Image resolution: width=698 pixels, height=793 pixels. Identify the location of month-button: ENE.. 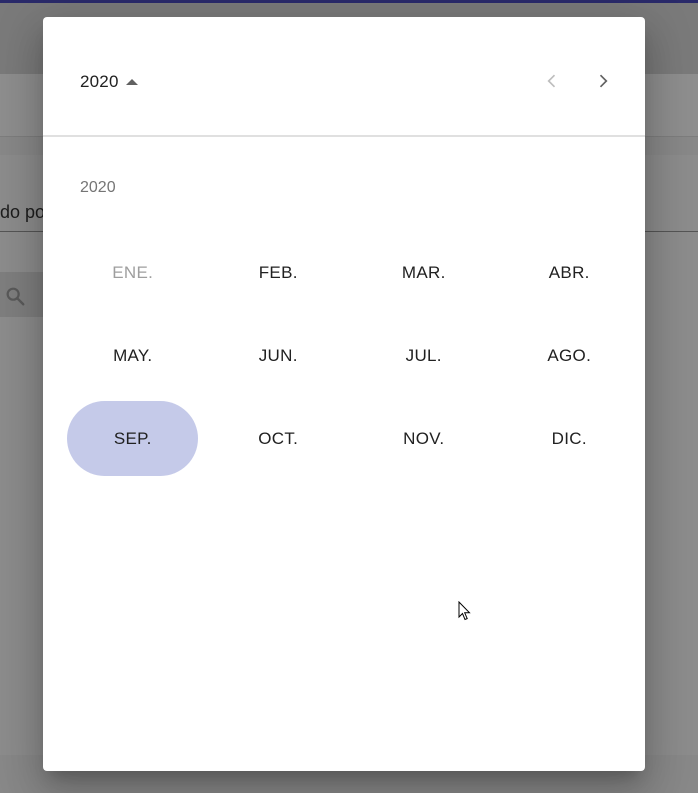
(133, 272).